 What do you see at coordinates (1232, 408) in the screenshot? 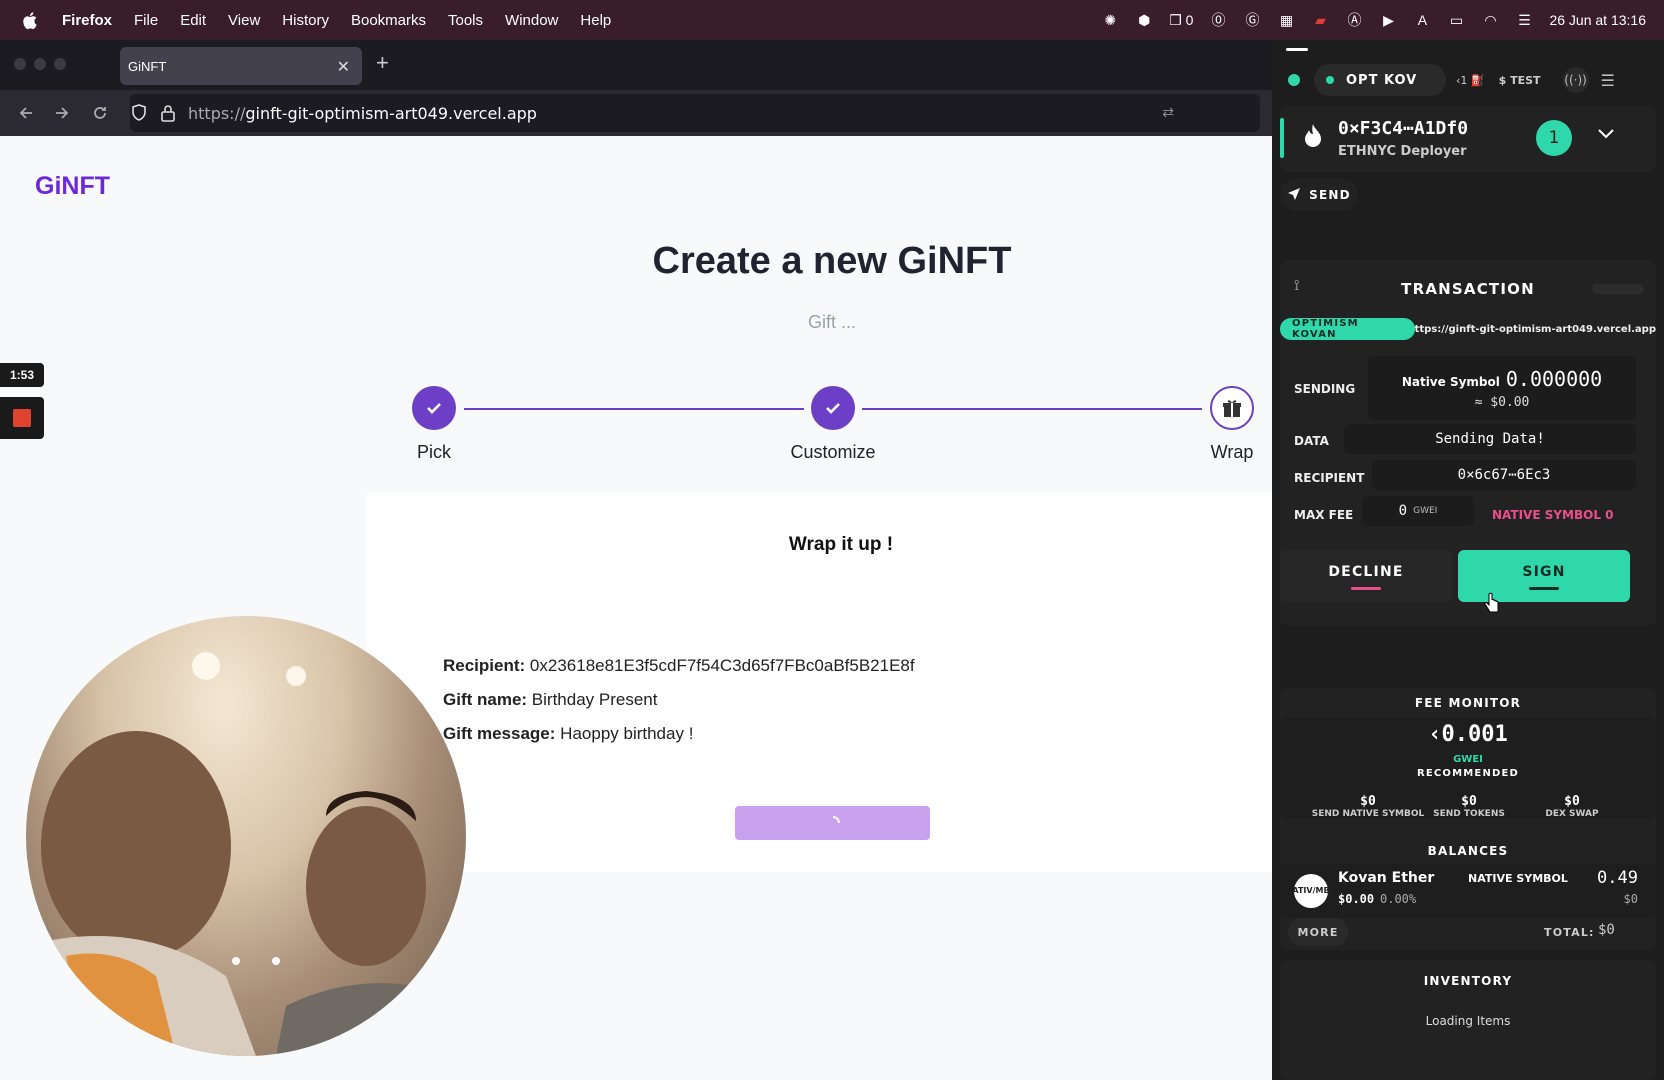
I see `step-wrap-circle` at bounding box center [1232, 408].